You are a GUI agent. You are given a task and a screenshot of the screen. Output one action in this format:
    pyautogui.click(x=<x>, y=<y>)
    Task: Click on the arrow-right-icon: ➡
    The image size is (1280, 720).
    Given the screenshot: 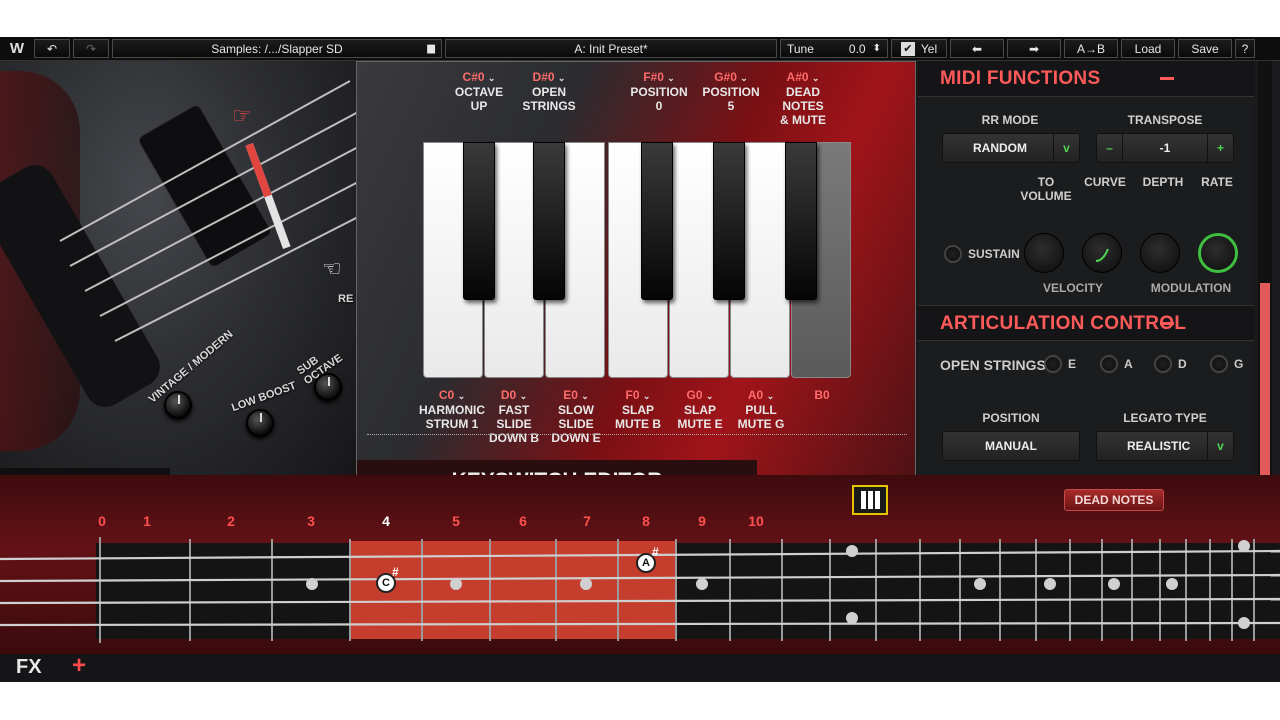 What is the action you would take?
    pyautogui.click(x=1034, y=48)
    